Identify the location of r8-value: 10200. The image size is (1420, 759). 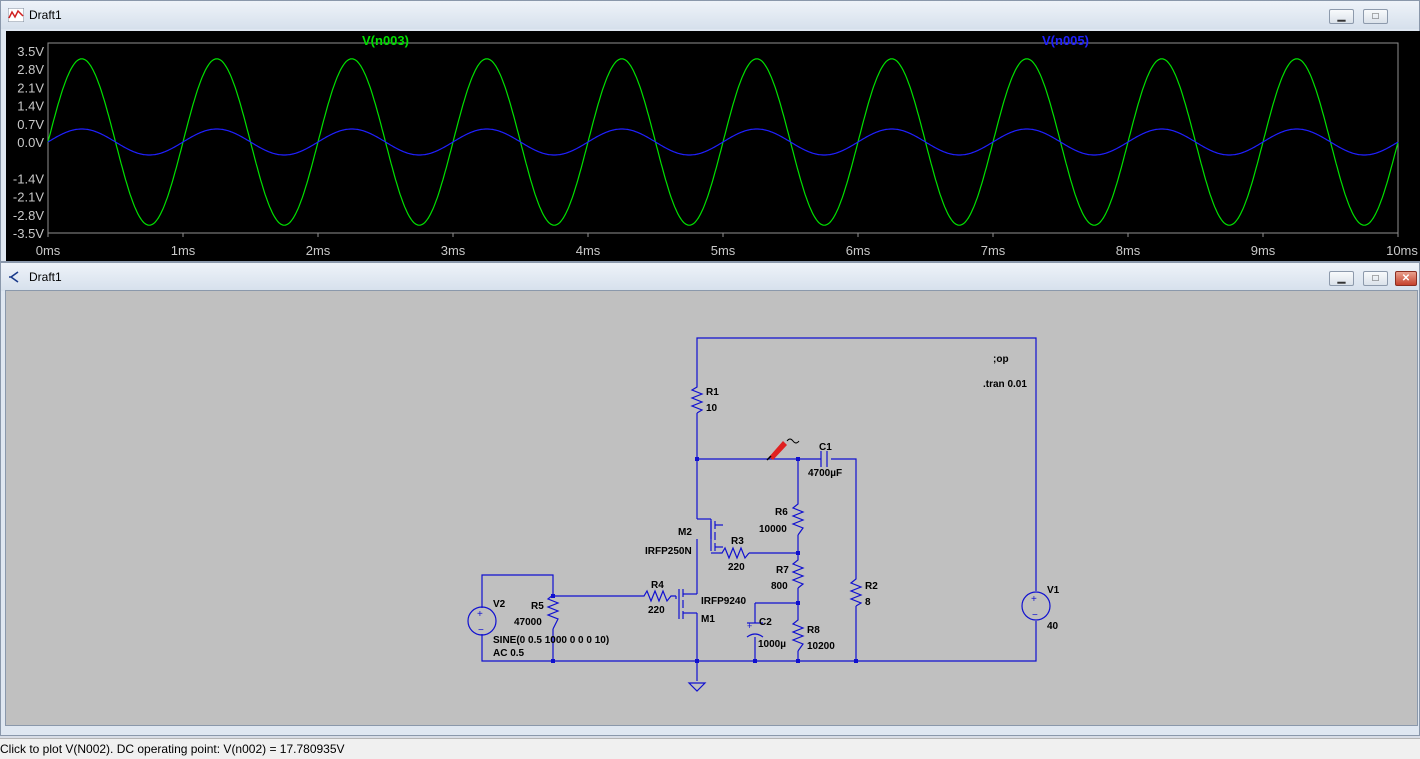
(821, 646).